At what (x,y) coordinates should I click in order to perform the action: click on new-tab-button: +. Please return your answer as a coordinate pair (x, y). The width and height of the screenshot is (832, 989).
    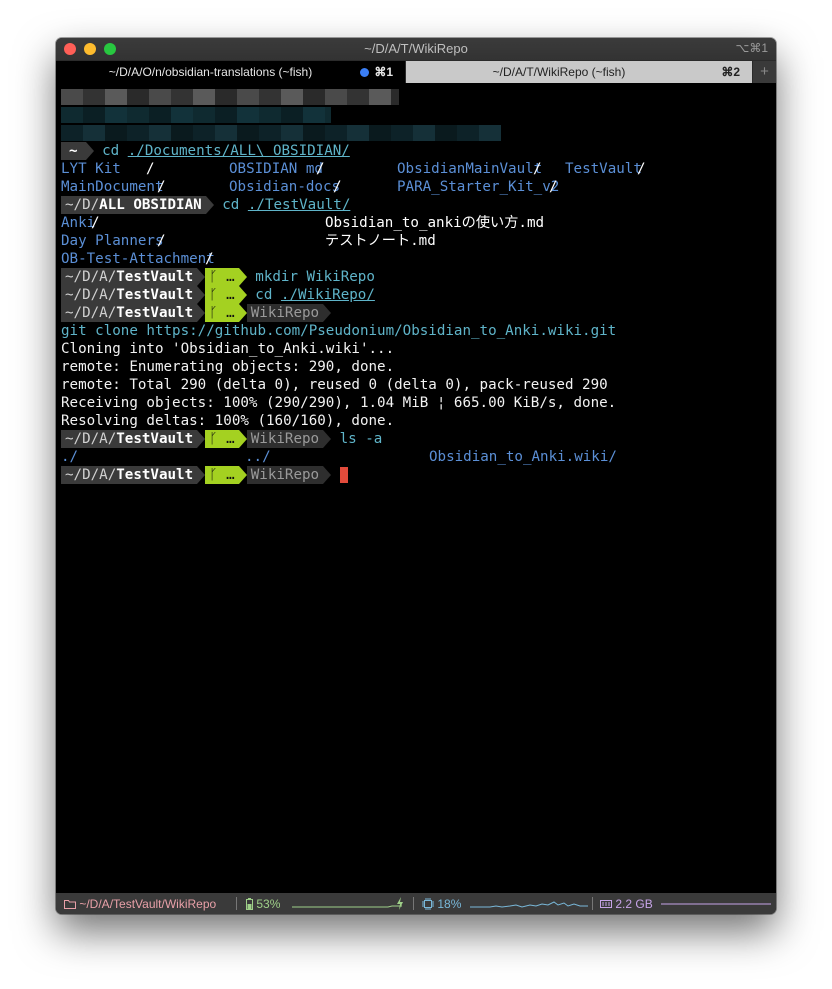
    Looking at the image, I should click on (764, 72).